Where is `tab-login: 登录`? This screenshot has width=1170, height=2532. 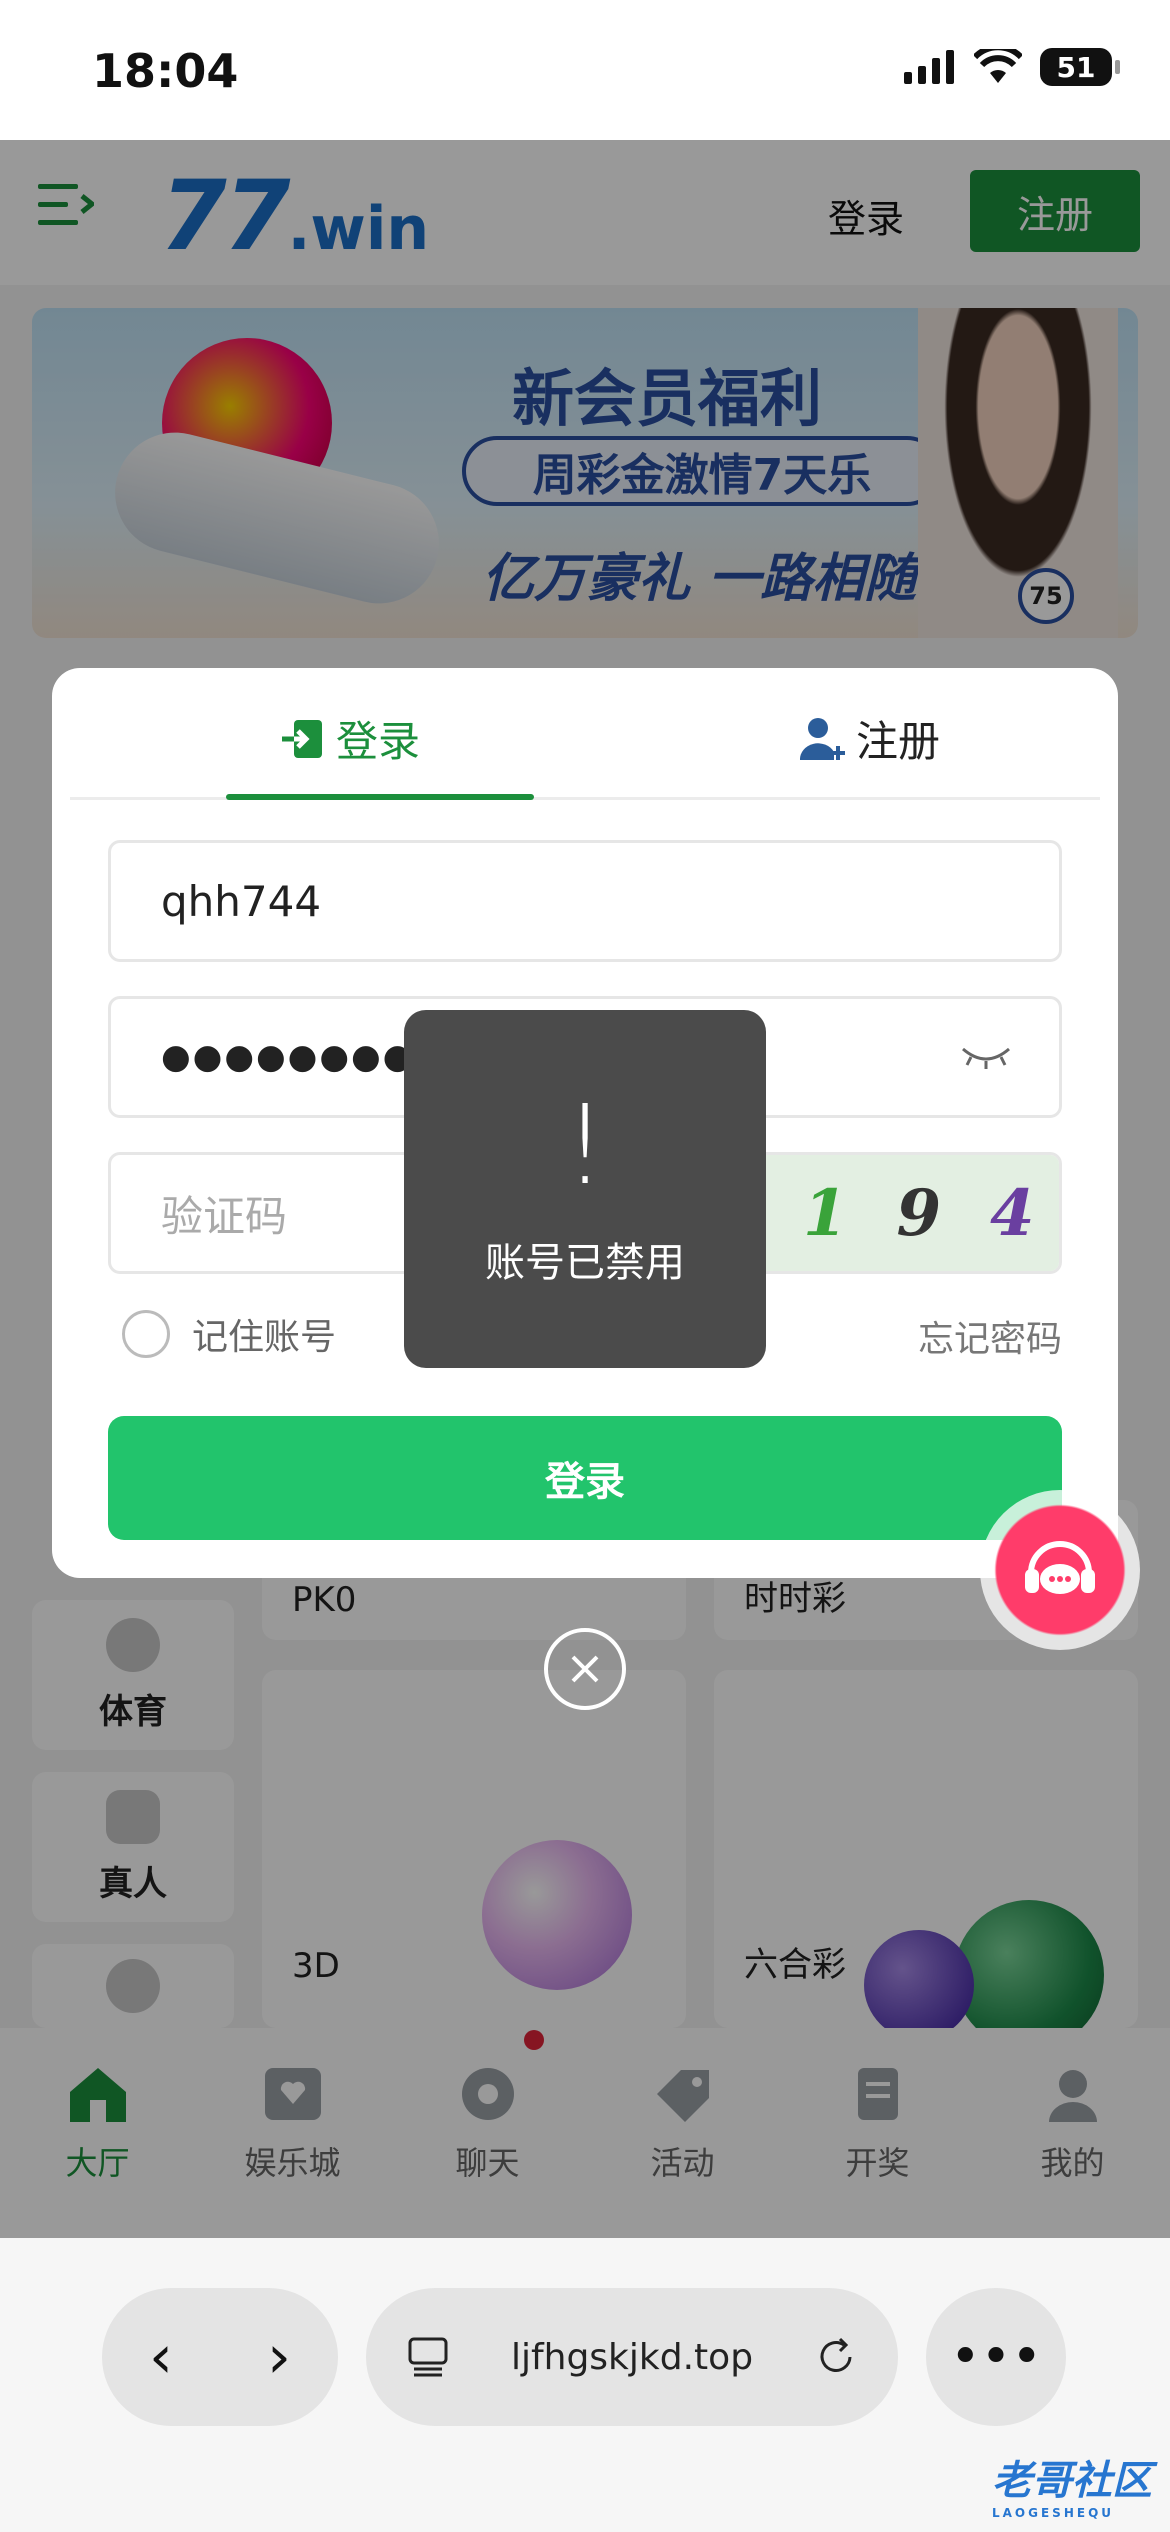 tab-login: 登录 is located at coordinates (350, 738).